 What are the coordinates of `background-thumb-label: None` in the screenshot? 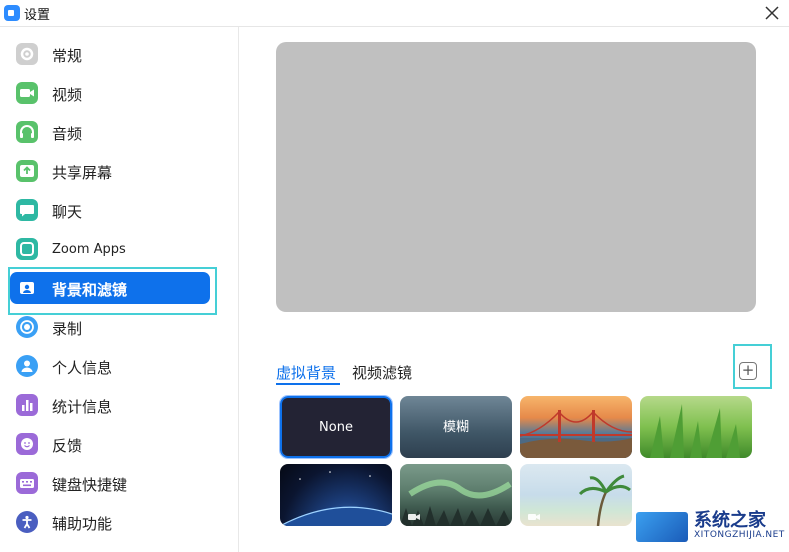 It's located at (336, 427).